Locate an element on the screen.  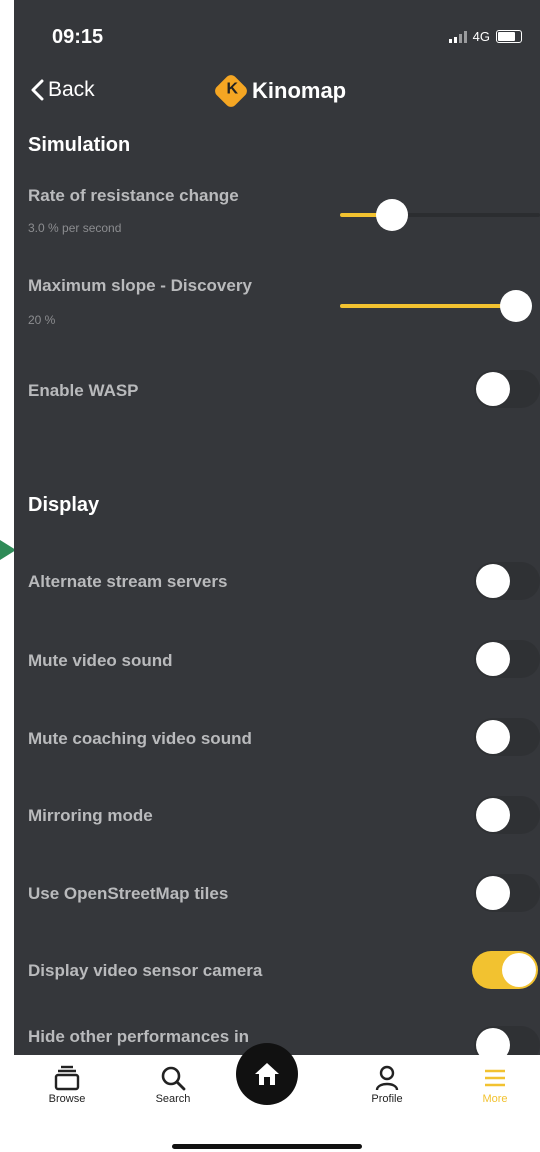
tab-more: More is located at coordinates (495, 1084).